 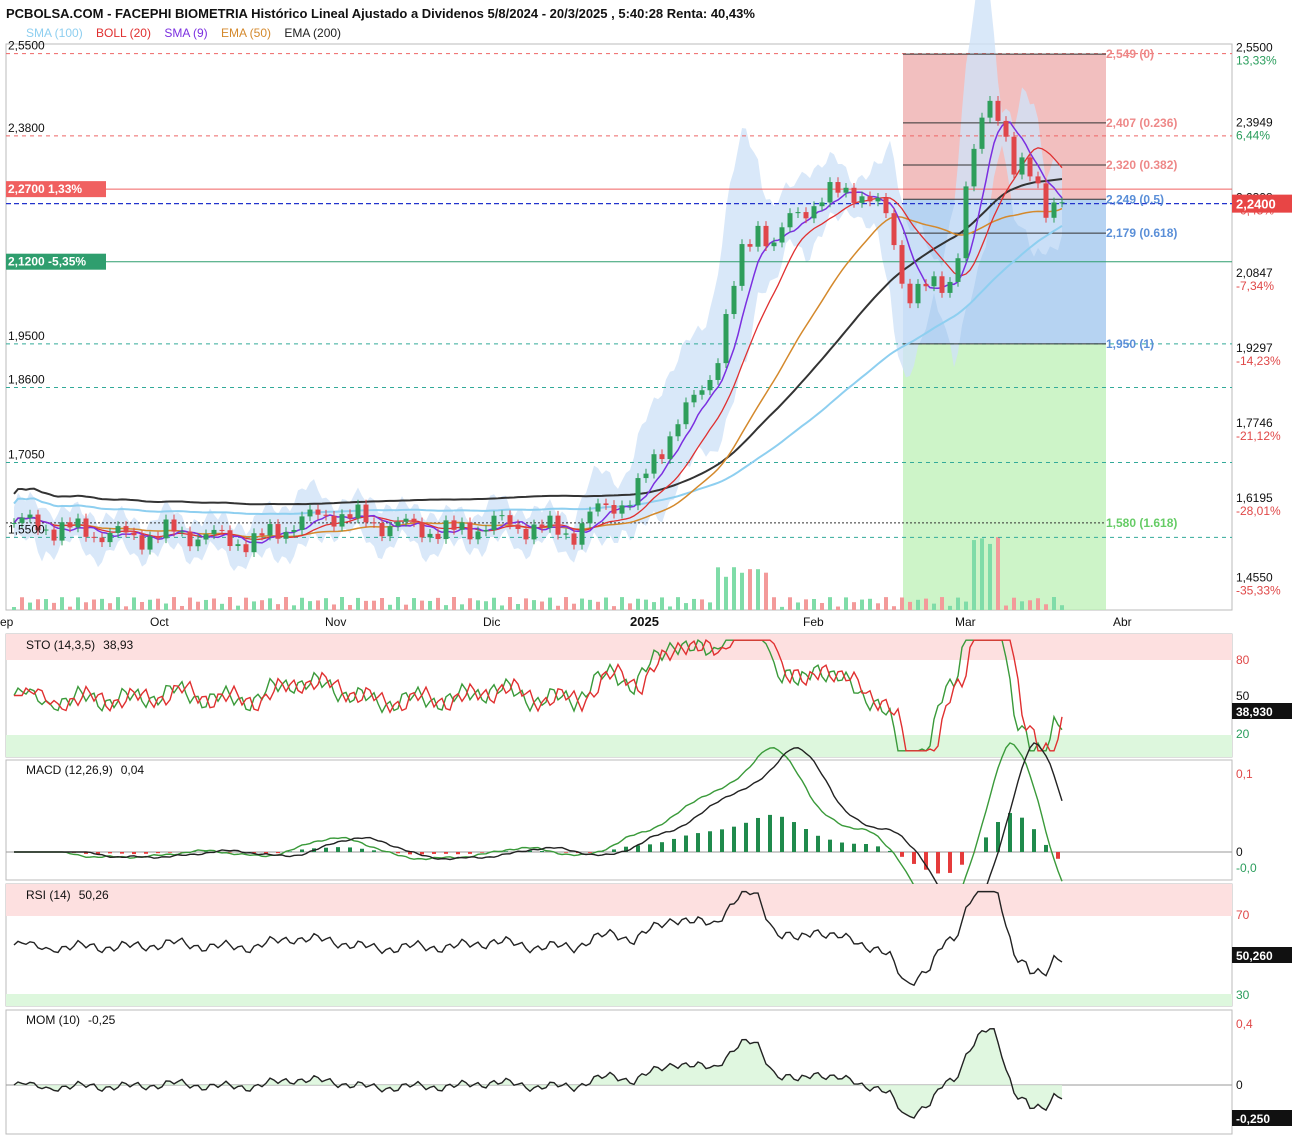 What do you see at coordinates (123, 33) in the screenshot?
I see `legend-boll: BOLL (20)` at bounding box center [123, 33].